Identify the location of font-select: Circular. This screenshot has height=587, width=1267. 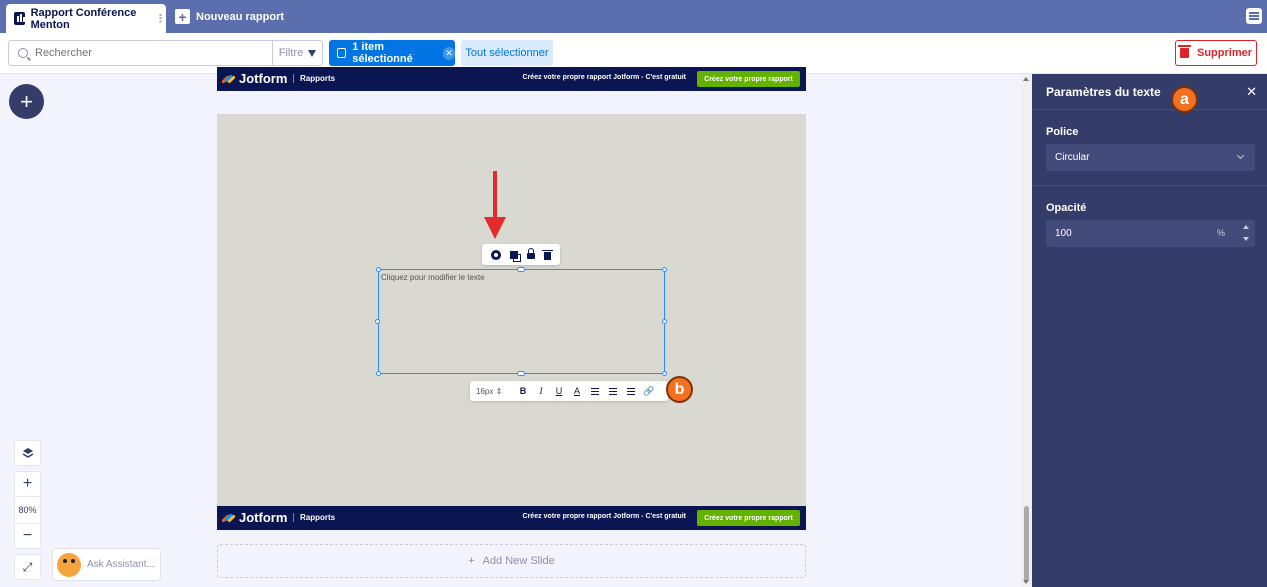
(1150, 157).